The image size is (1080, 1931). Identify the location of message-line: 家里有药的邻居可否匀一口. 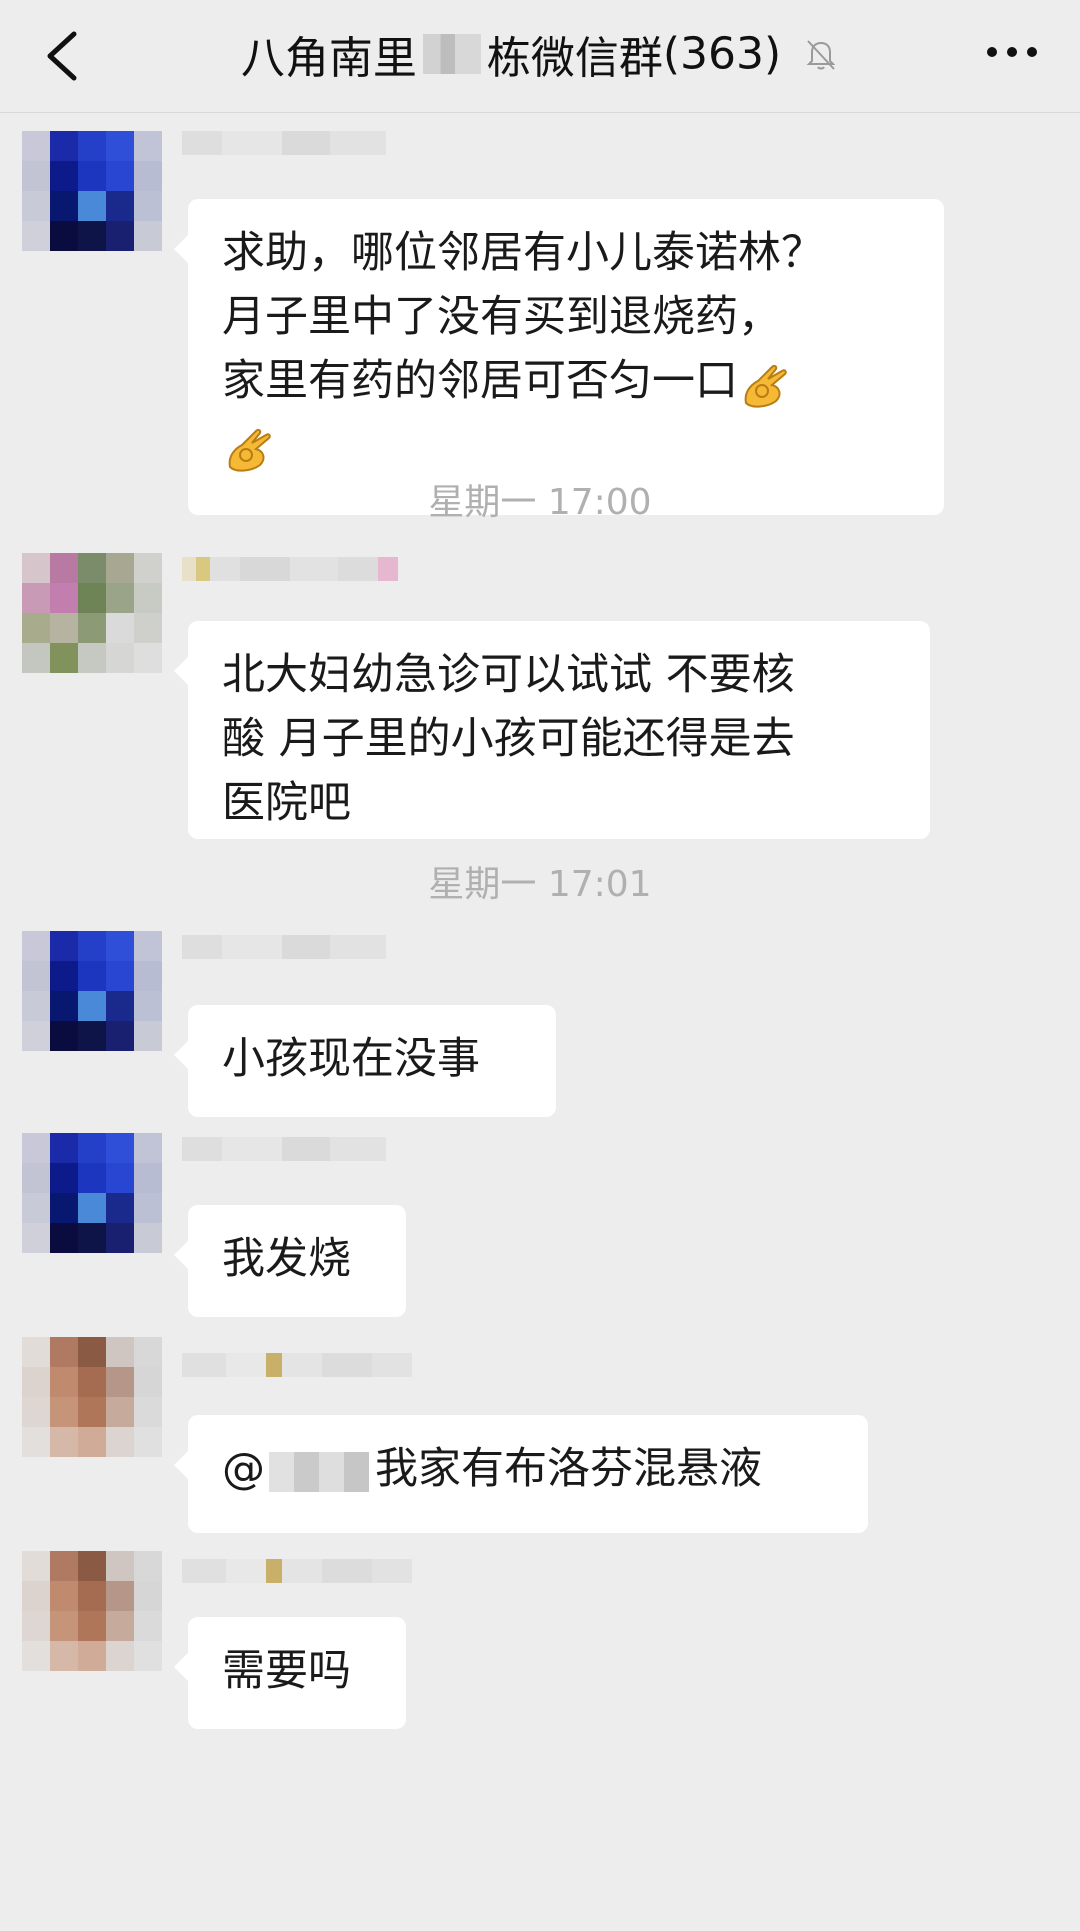
(480, 381).